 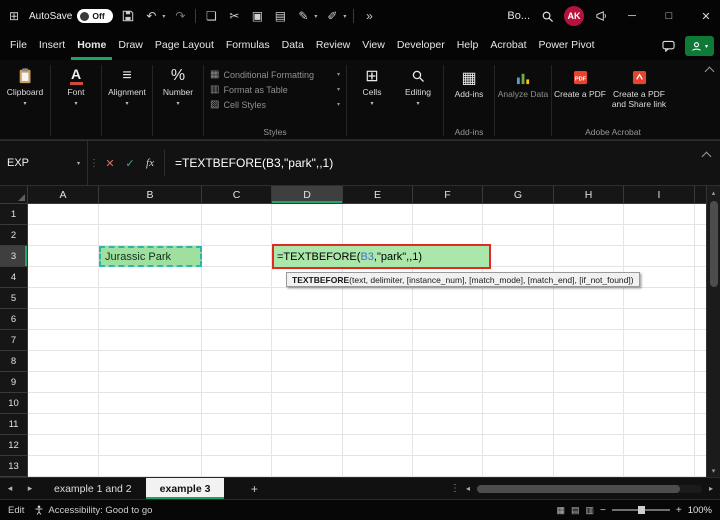 What do you see at coordinates (589, 256) in the screenshot?
I see `cell-H3` at bounding box center [589, 256].